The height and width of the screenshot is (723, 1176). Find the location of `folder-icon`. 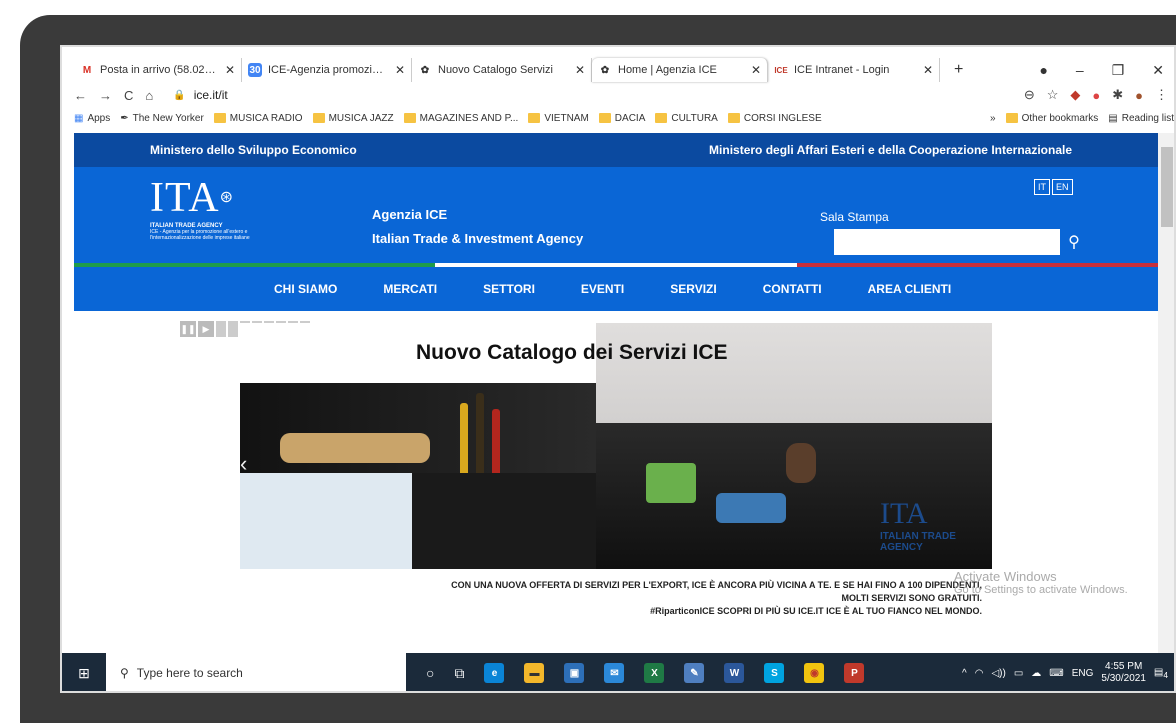

folder-icon is located at coordinates (604, 118).